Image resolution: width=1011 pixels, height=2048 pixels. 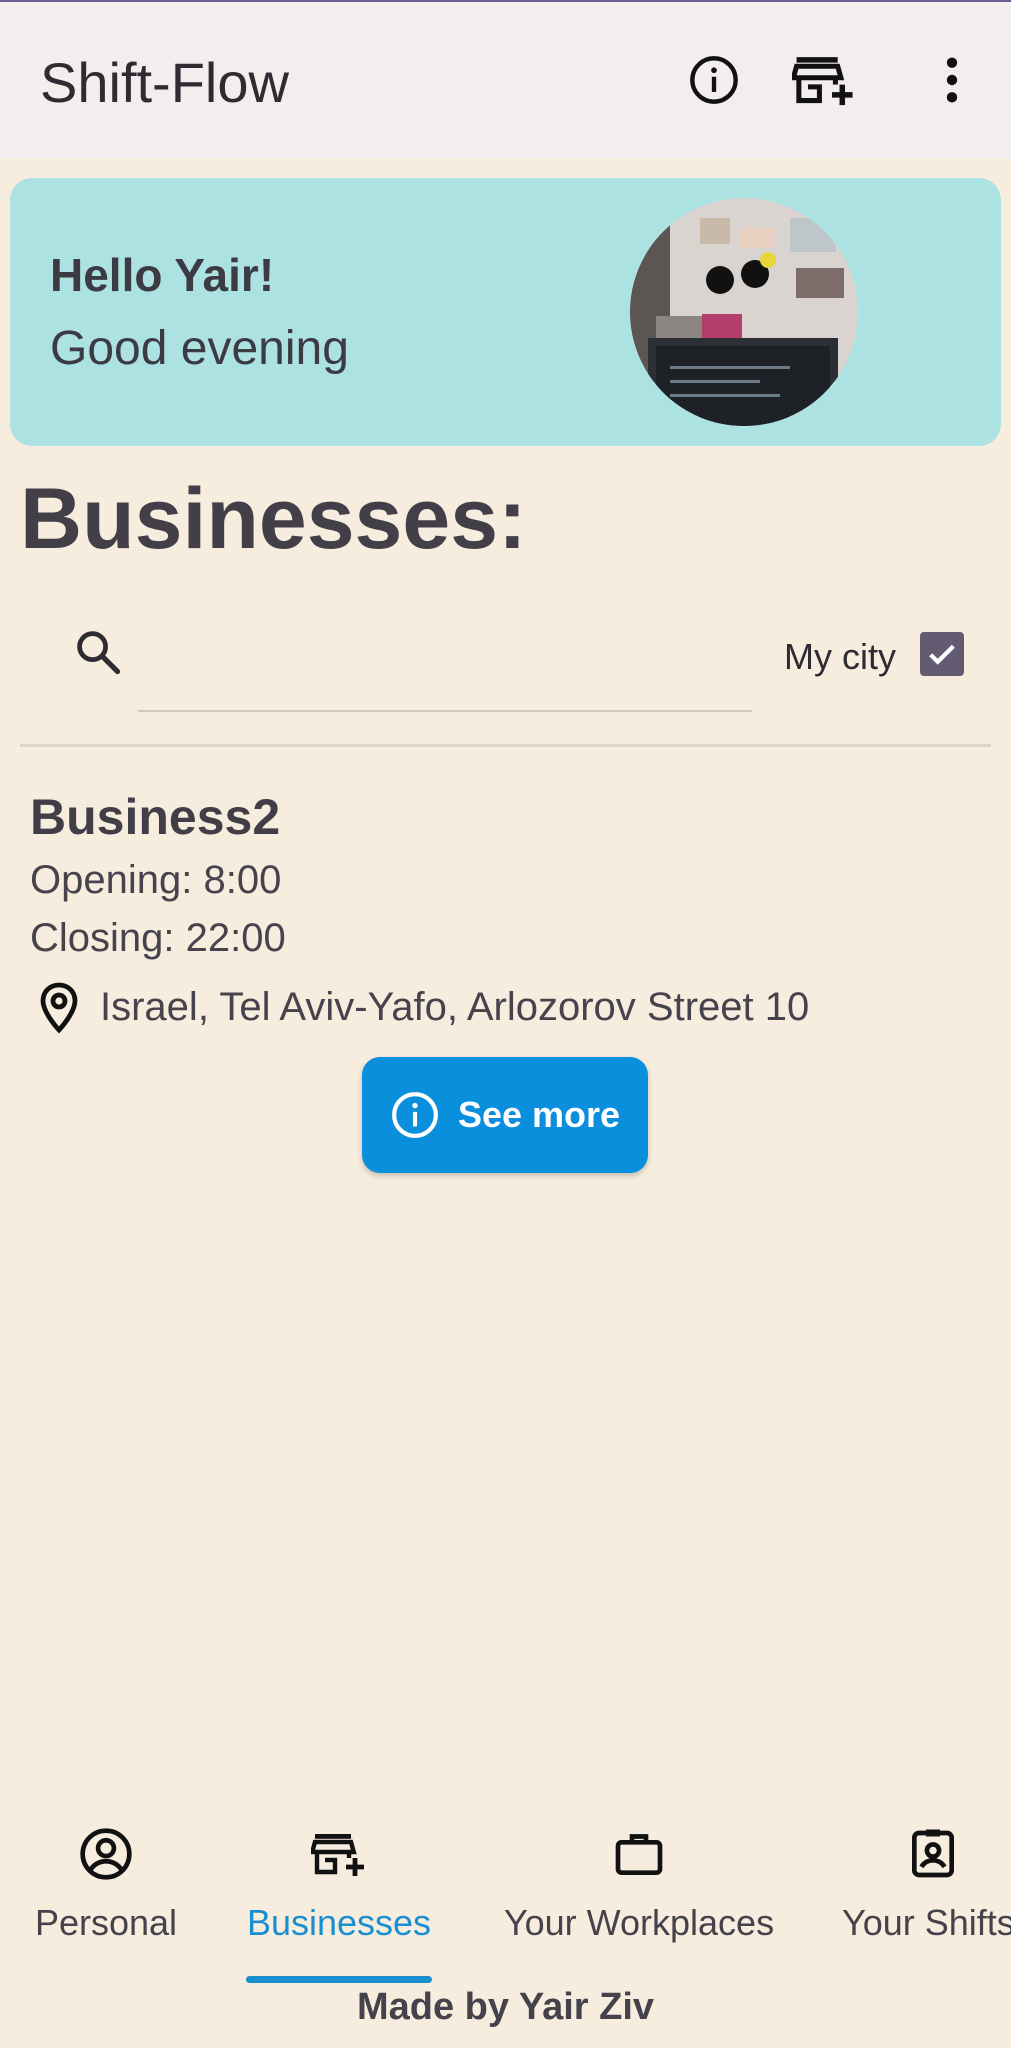 What do you see at coordinates (505, 79) in the screenshot?
I see `app-bar: Shift-Flow` at bounding box center [505, 79].